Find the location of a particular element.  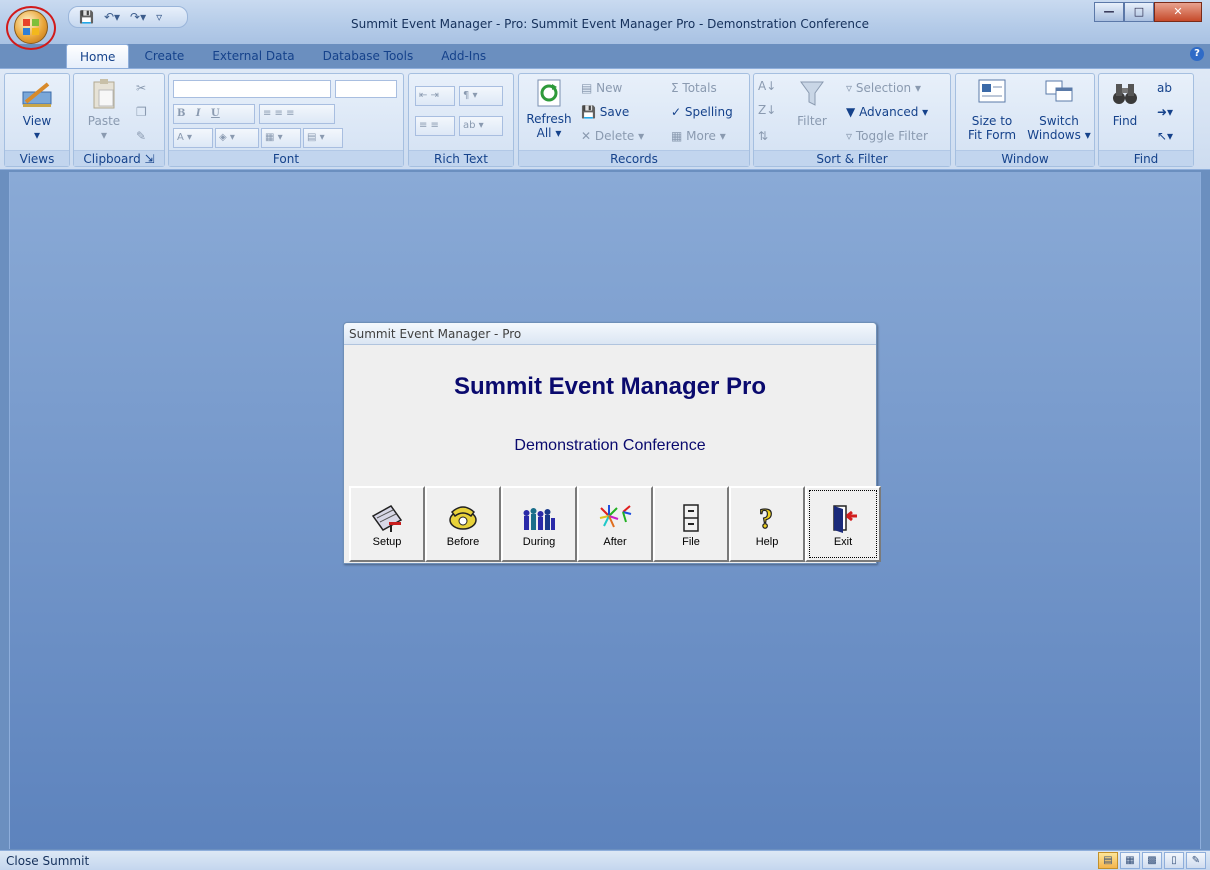

after-label: After is located at coordinates (615, 542).